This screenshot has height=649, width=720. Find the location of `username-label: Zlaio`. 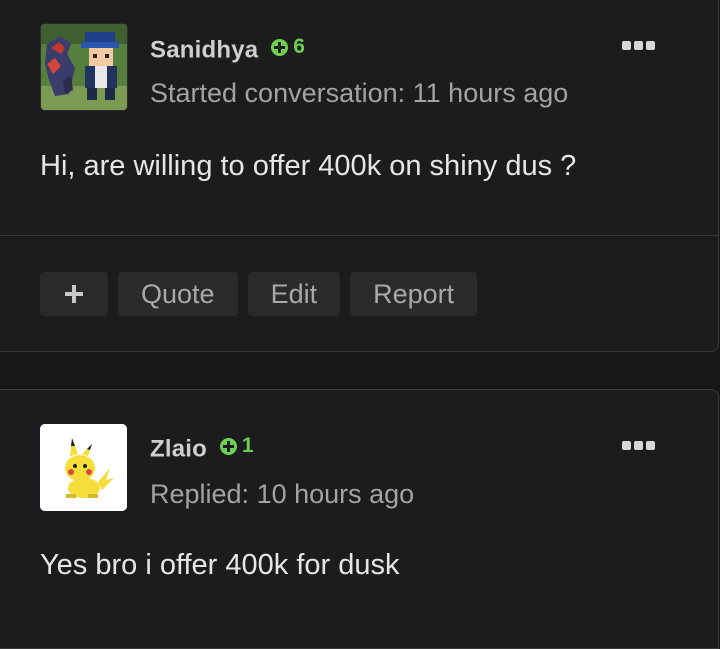

username-label: Zlaio is located at coordinates (178, 449).